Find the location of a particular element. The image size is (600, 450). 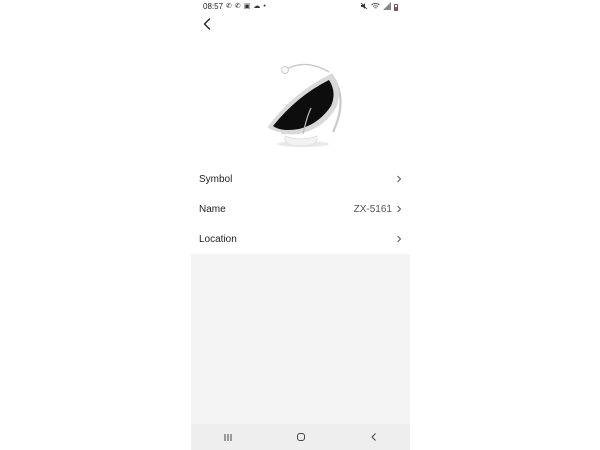

battery-icon is located at coordinates (396, 7).